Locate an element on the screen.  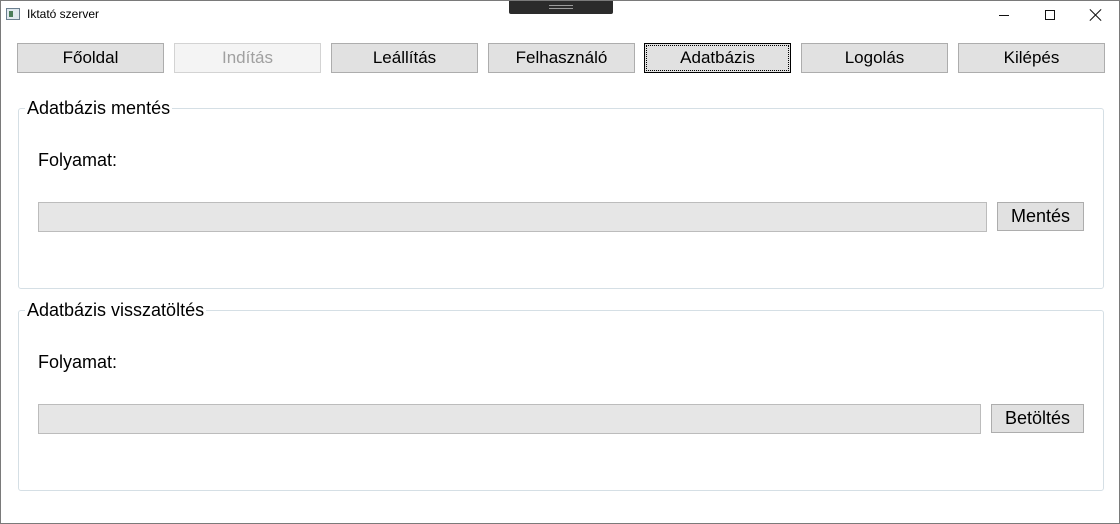
nav-button-felhasznalo: Felhasználó is located at coordinates (561, 58).